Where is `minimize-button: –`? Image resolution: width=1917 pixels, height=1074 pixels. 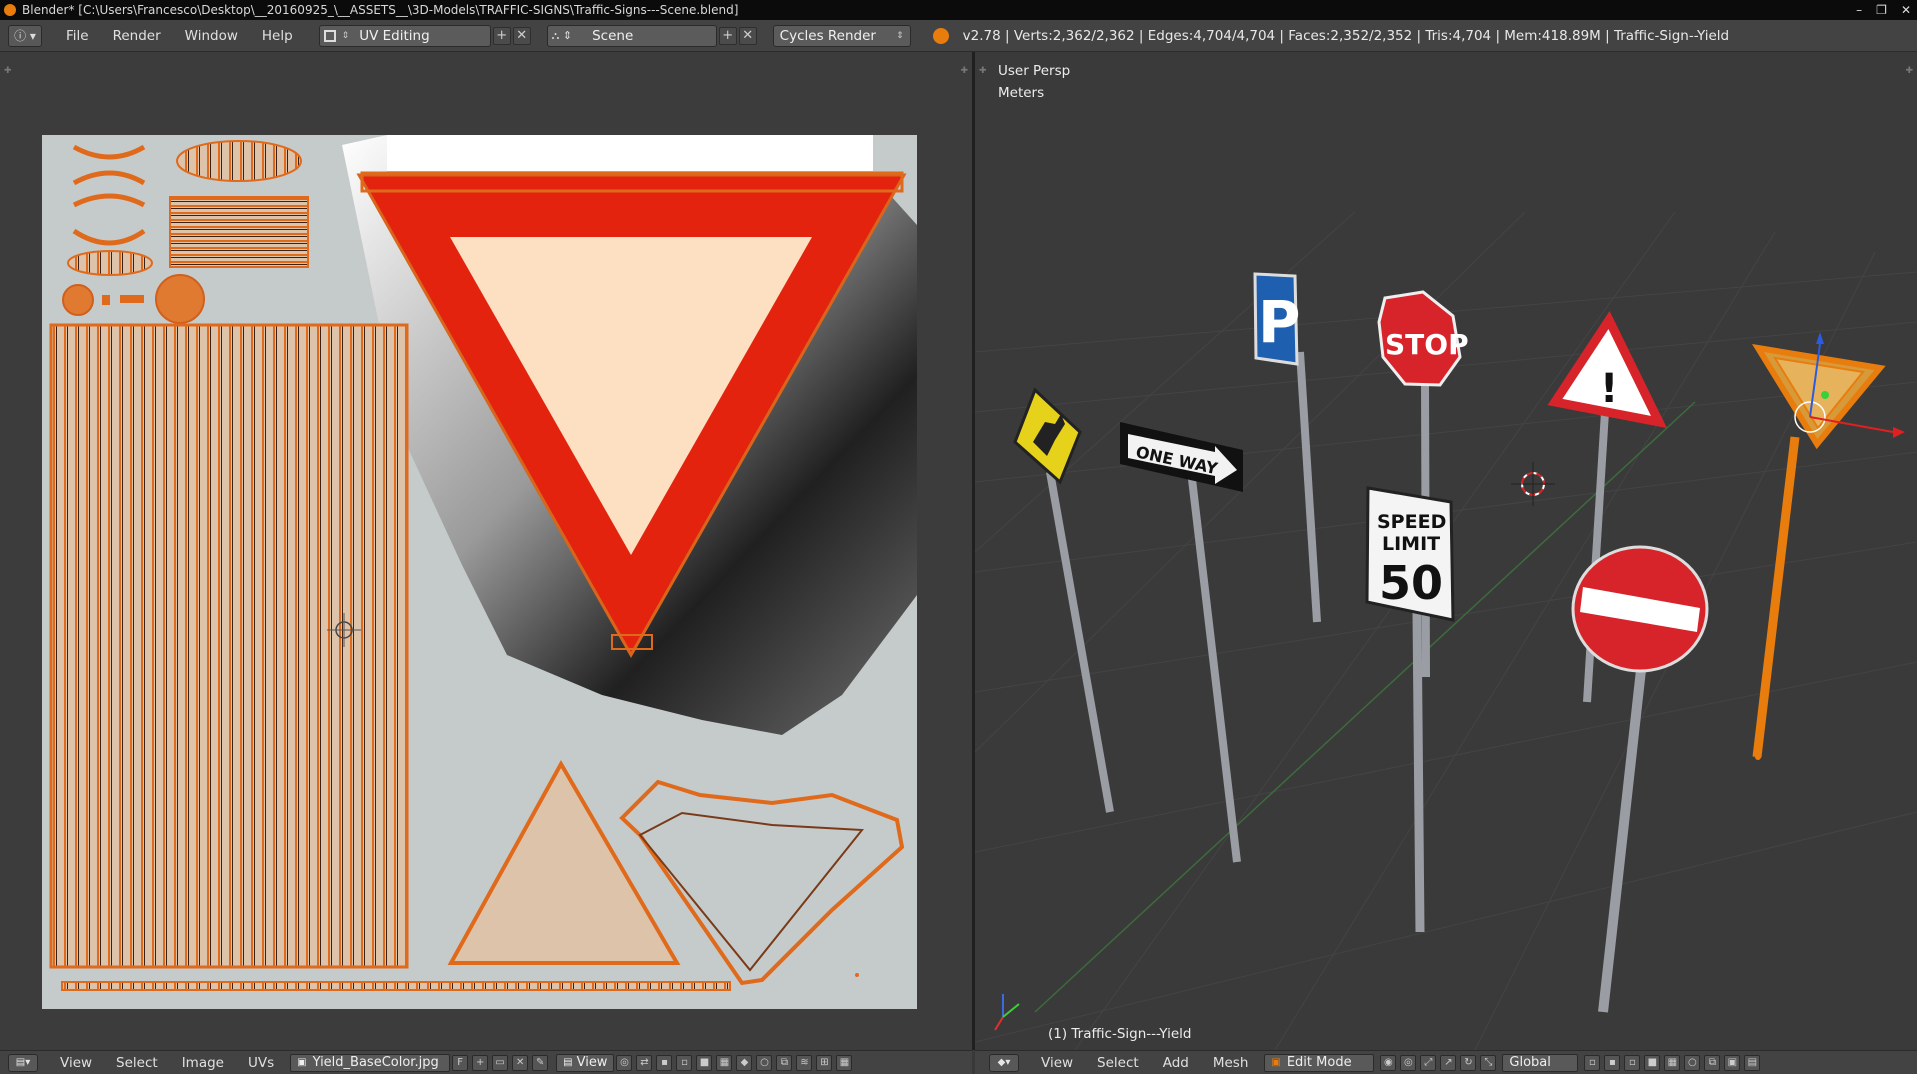 minimize-button: – is located at coordinates (1859, 10).